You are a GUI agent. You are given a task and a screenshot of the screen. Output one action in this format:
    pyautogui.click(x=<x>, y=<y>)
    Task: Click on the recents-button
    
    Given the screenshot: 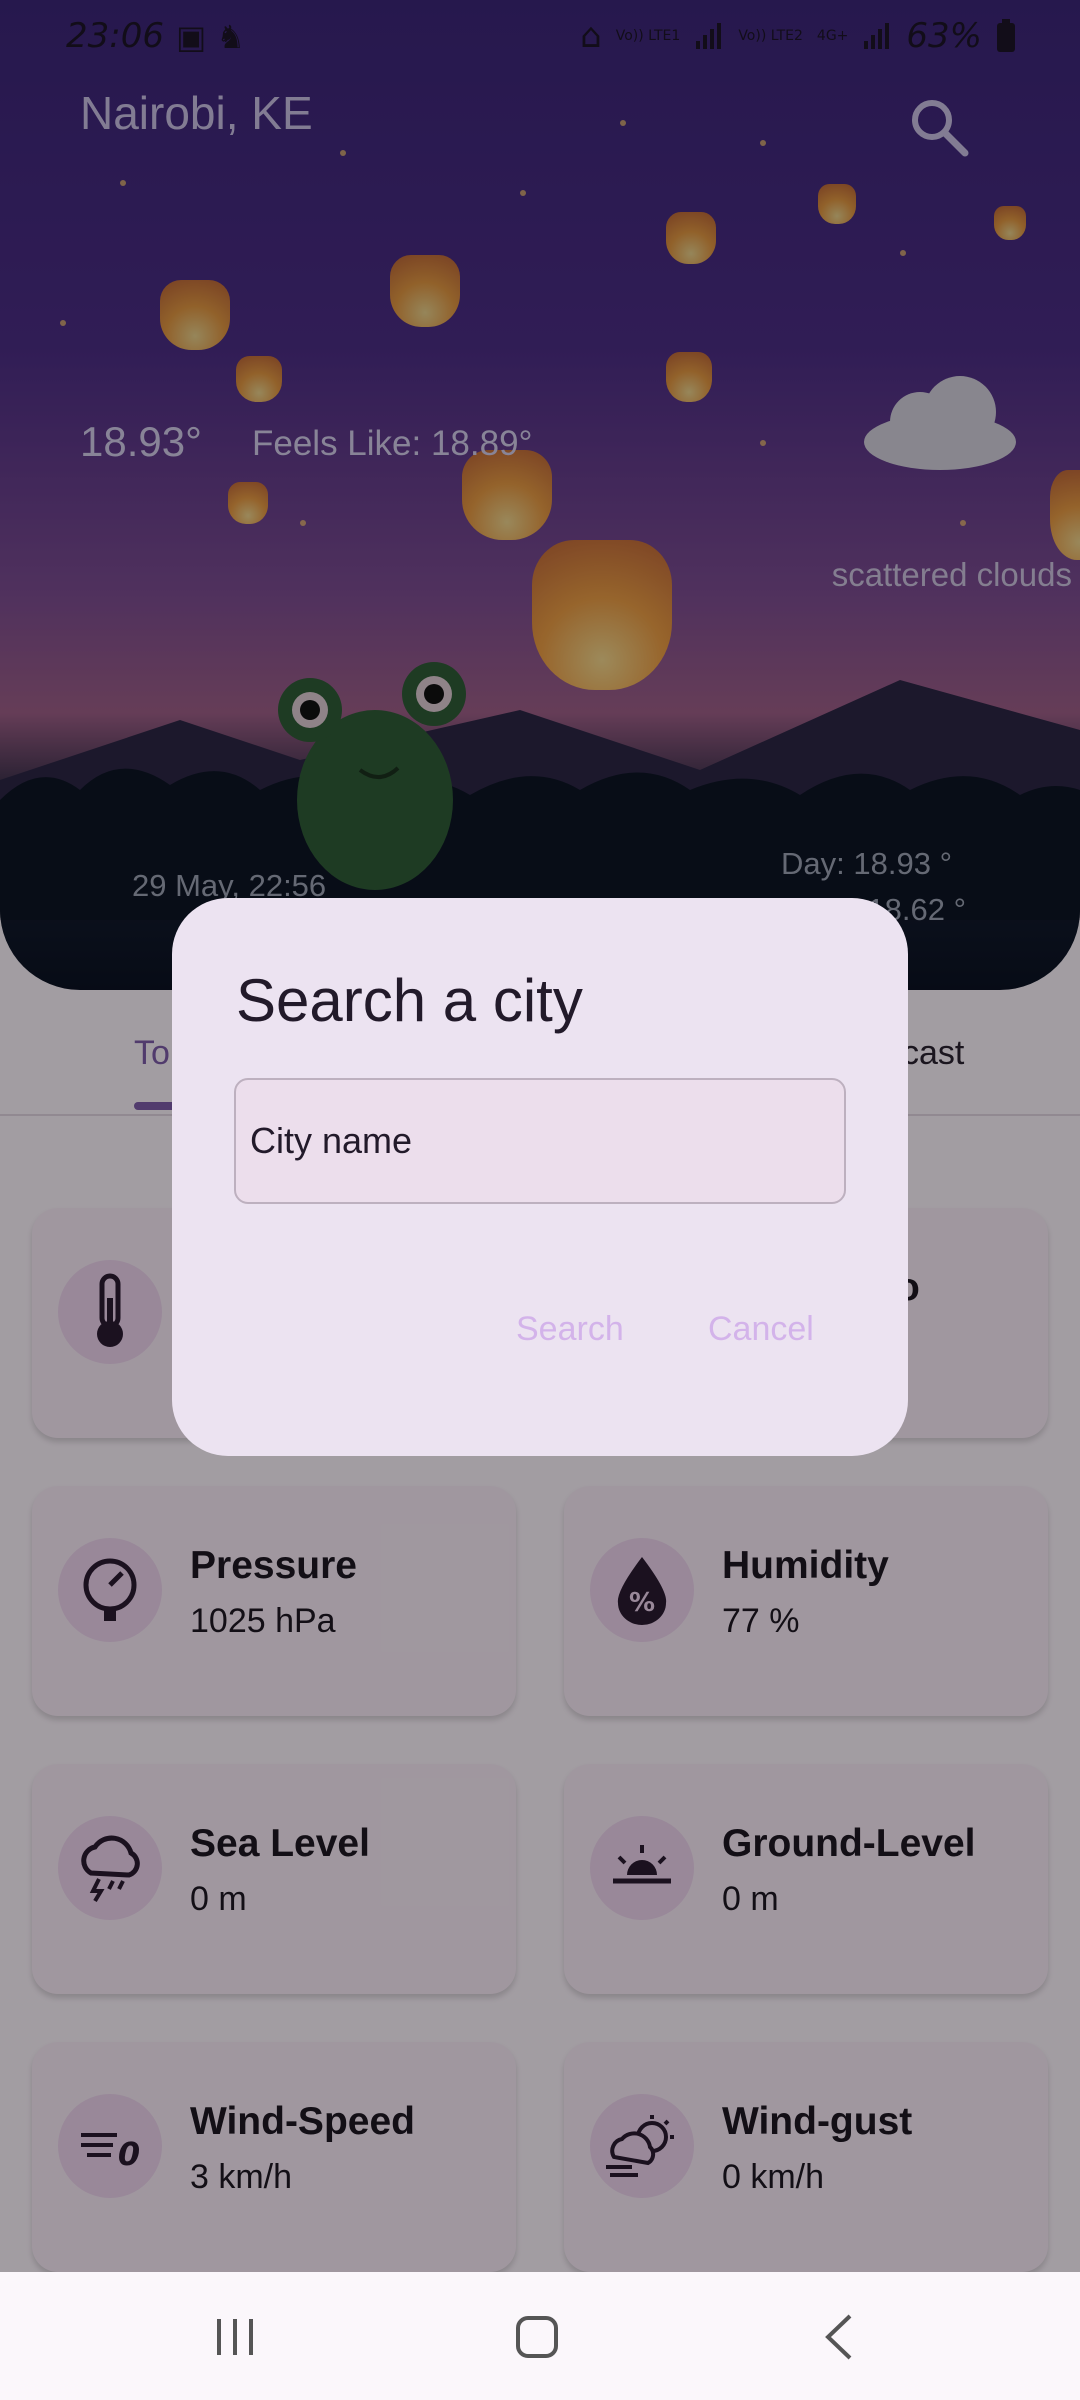 What is the action you would take?
    pyautogui.click(x=235, y=2337)
    